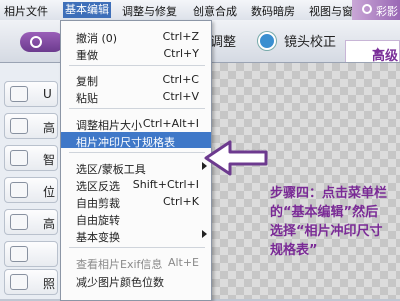 The width and height of the screenshot is (400, 301). I want to click on menu-item-label: 调整相片大小, so click(109, 125).